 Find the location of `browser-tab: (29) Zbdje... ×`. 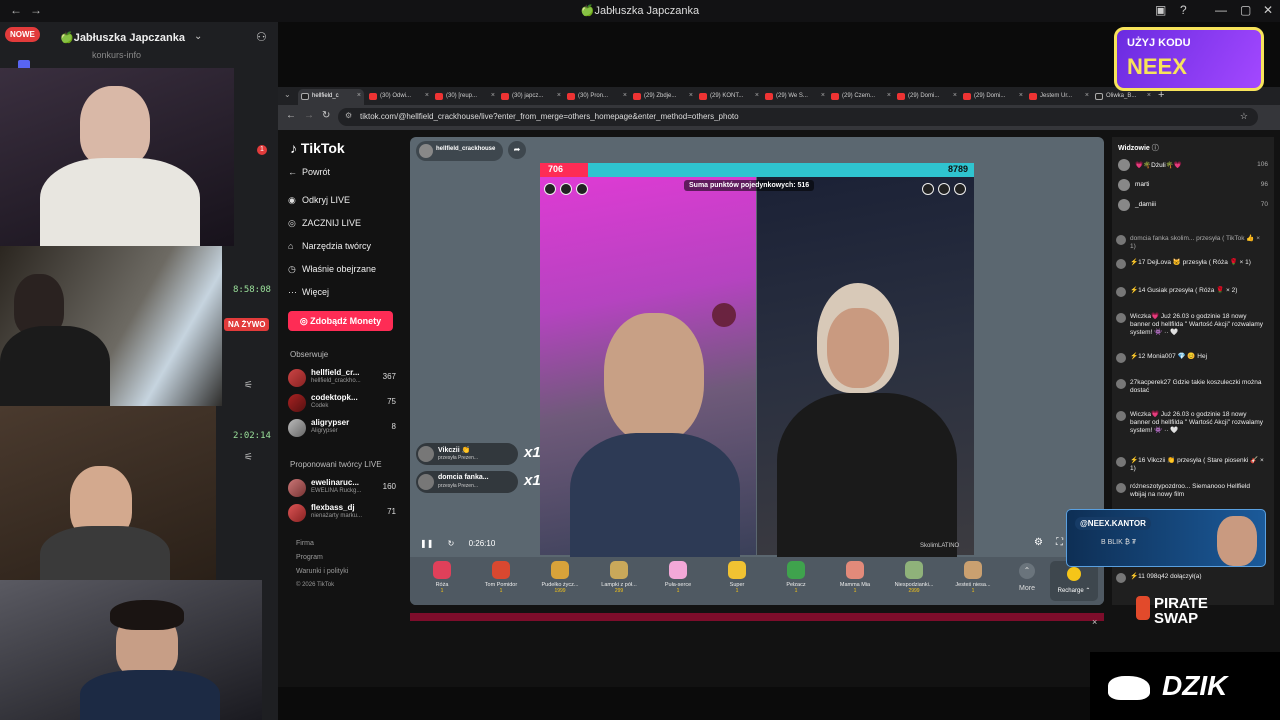

browser-tab: (29) Zbdje... × is located at coordinates (663, 97).